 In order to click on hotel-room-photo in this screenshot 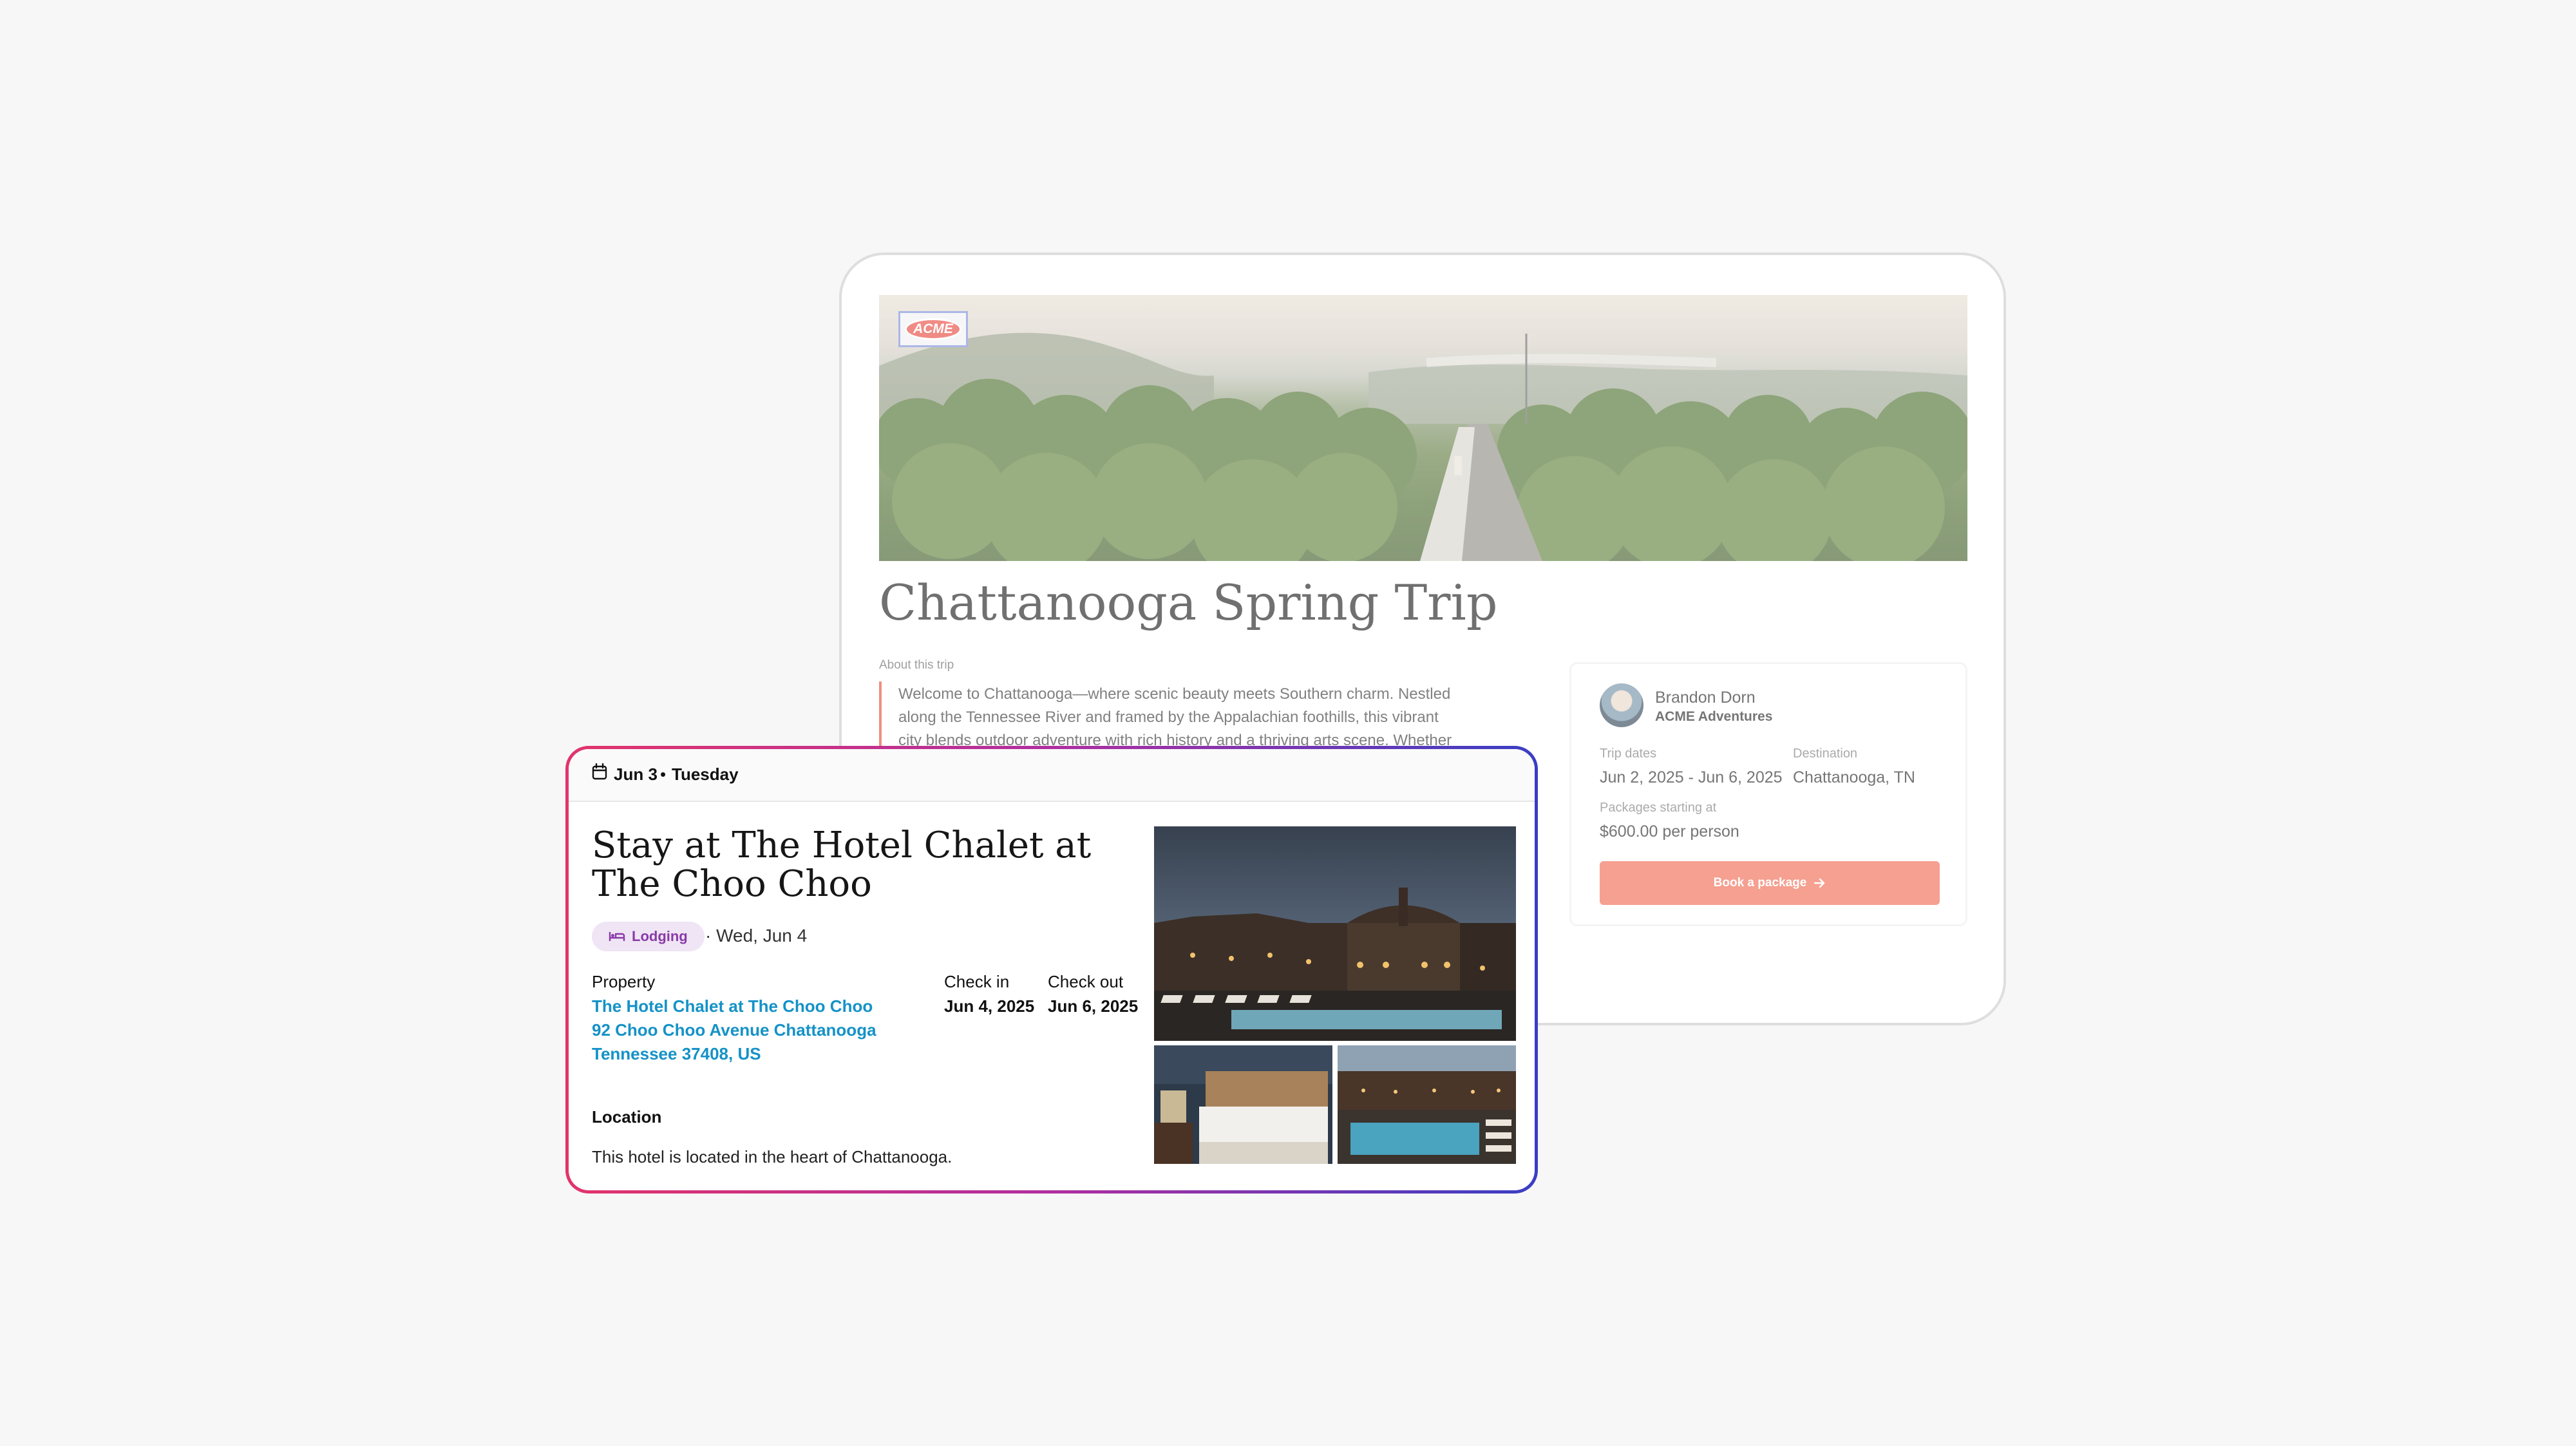, I will do `click(1243, 1105)`.